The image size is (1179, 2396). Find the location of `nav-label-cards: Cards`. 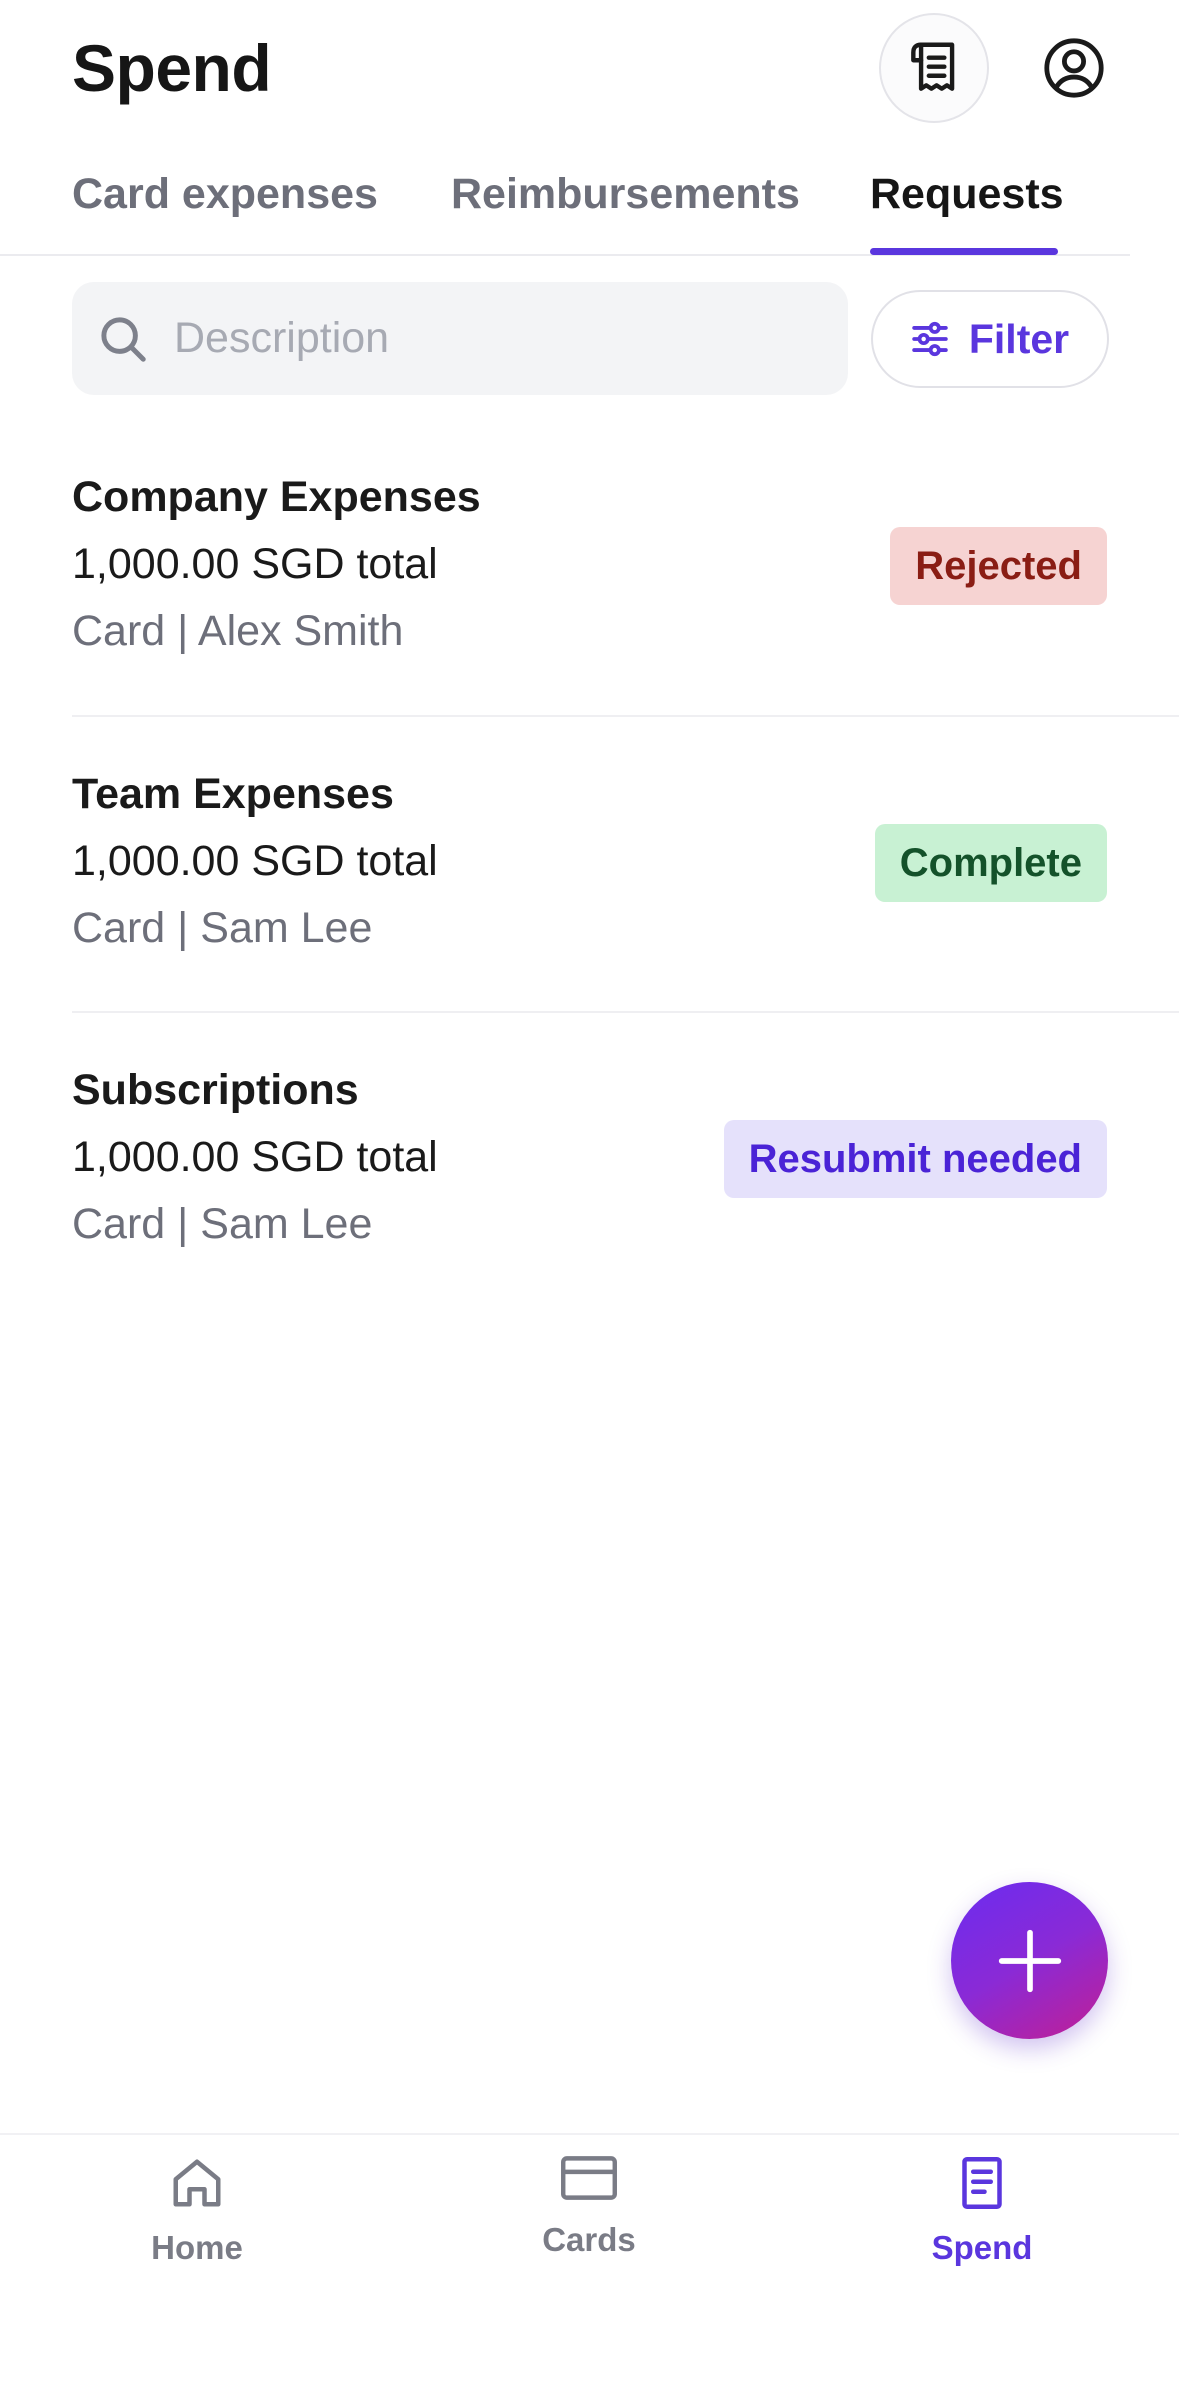

nav-label-cards: Cards is located at coordinates (589, 2239).